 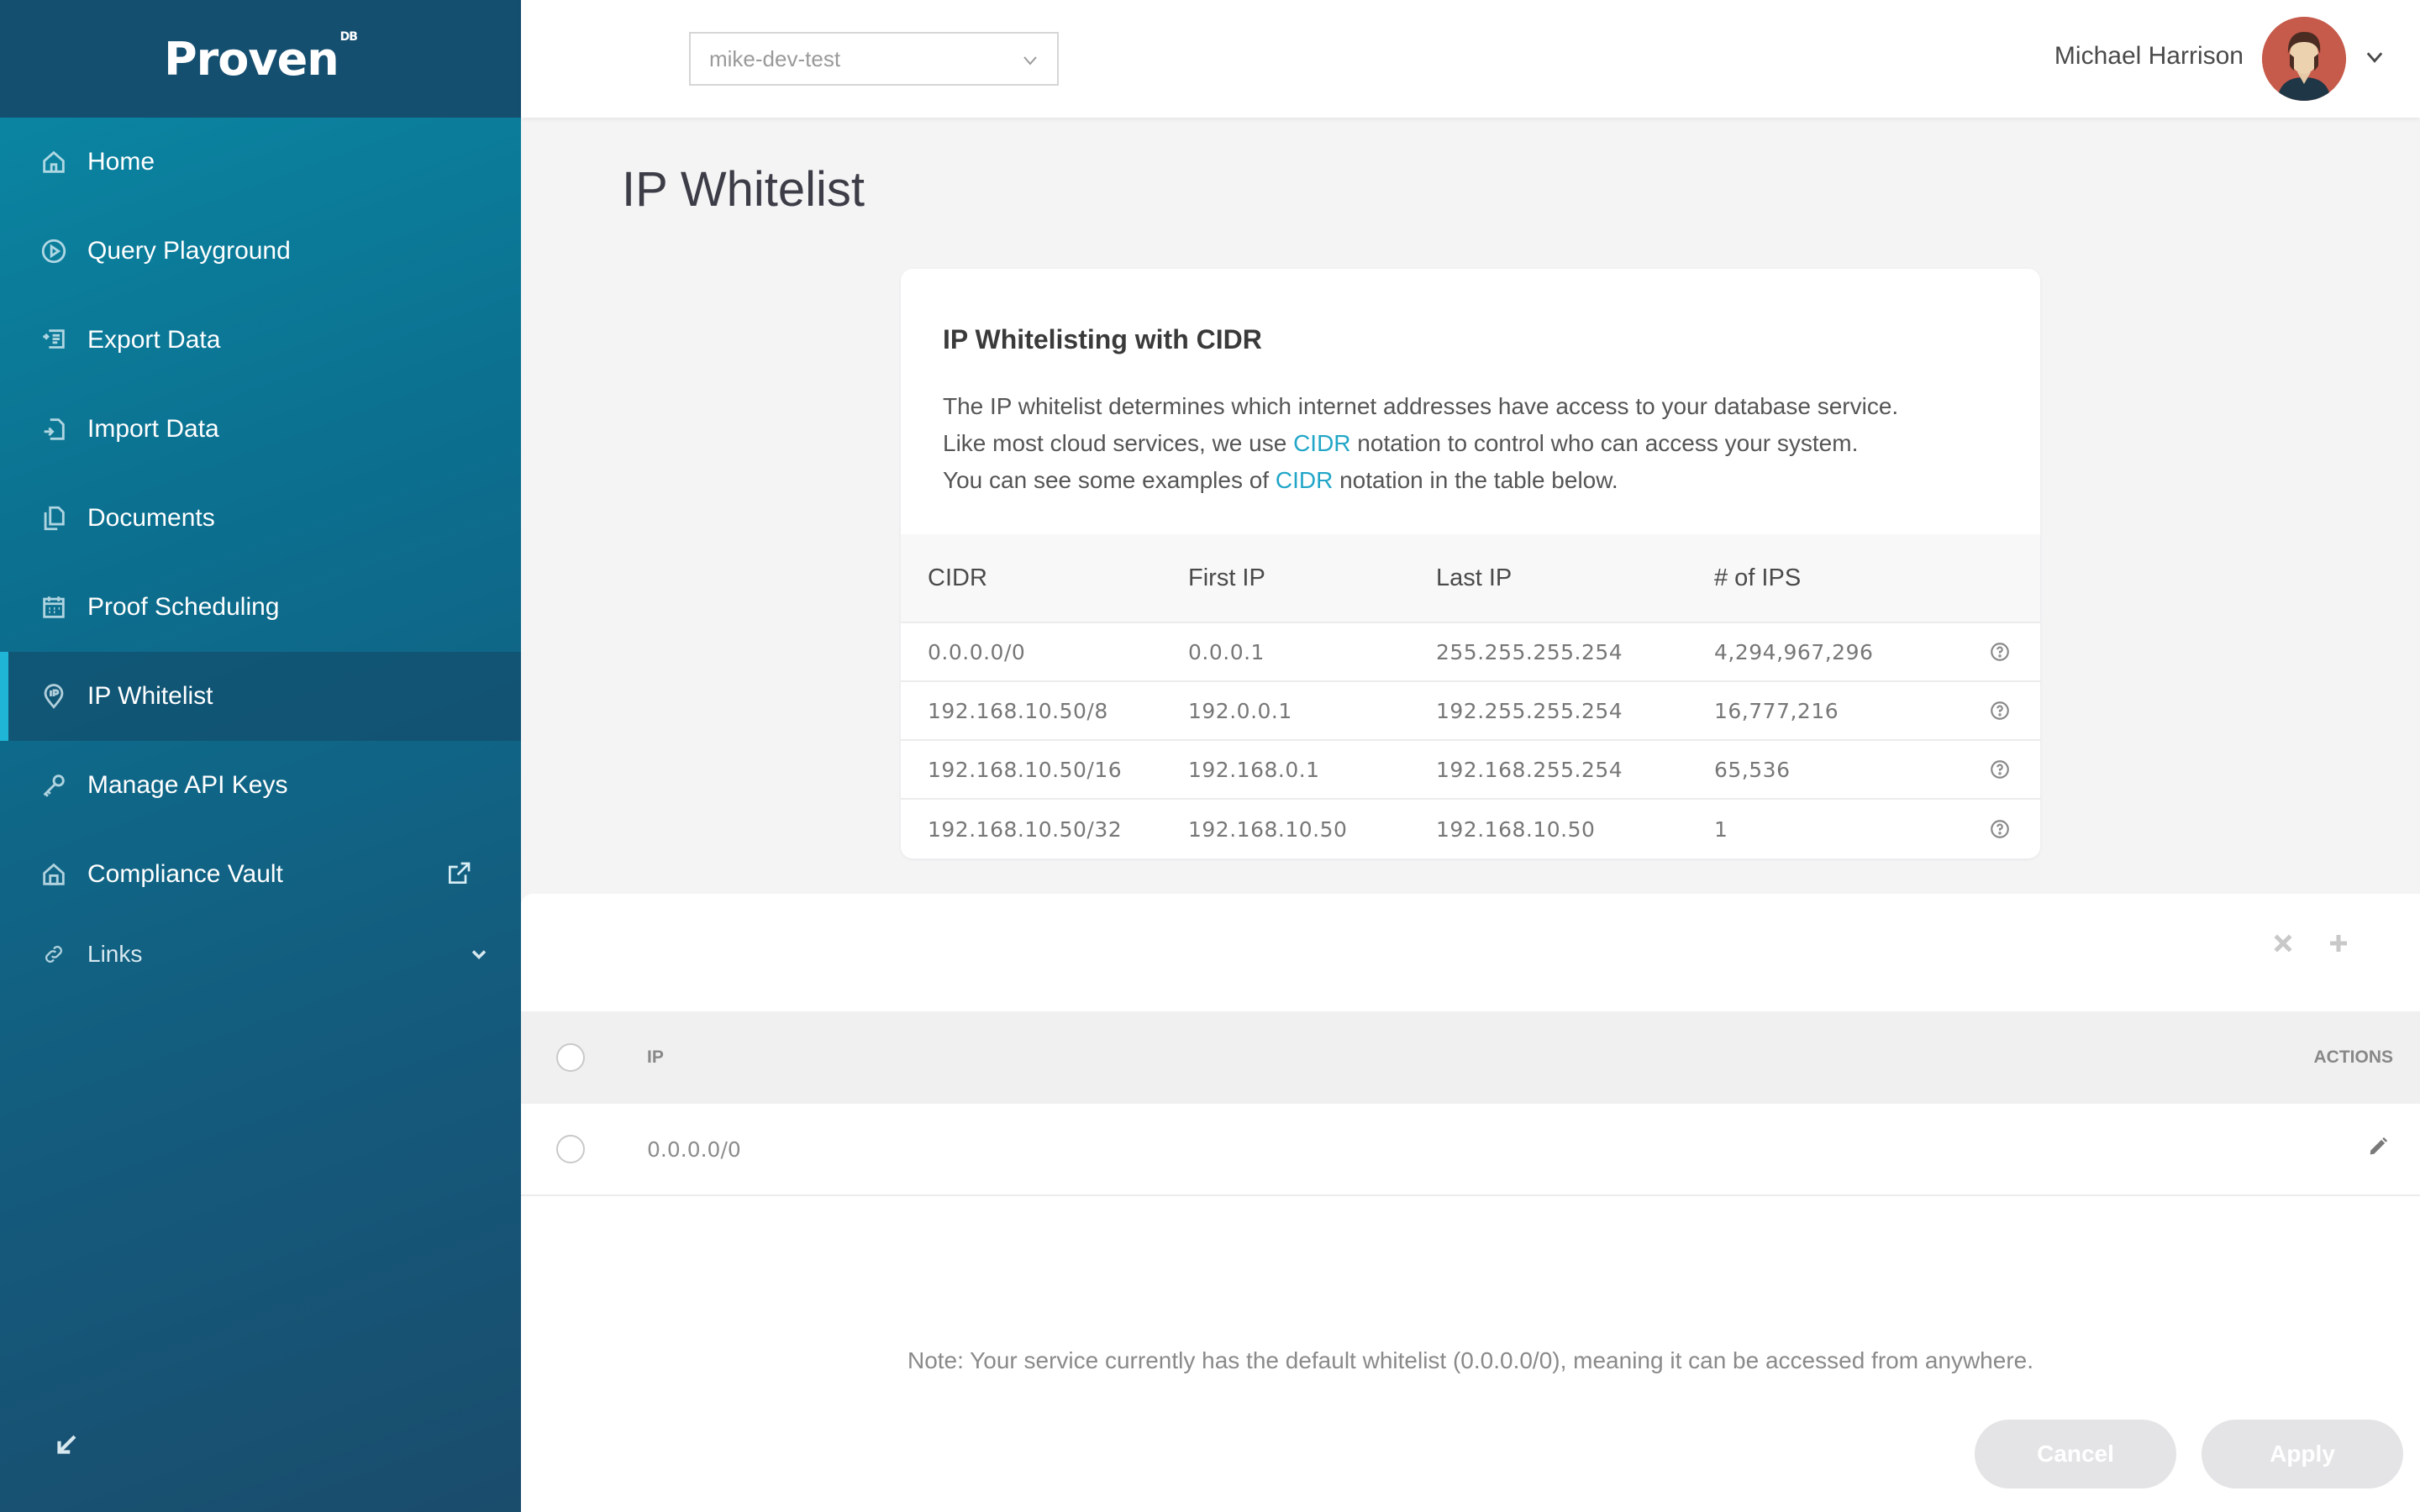 What do you see at coordinates (121, 162) in the screenshot?
I see `sidebar-item-label: Home` at bounding box center [121, 162].